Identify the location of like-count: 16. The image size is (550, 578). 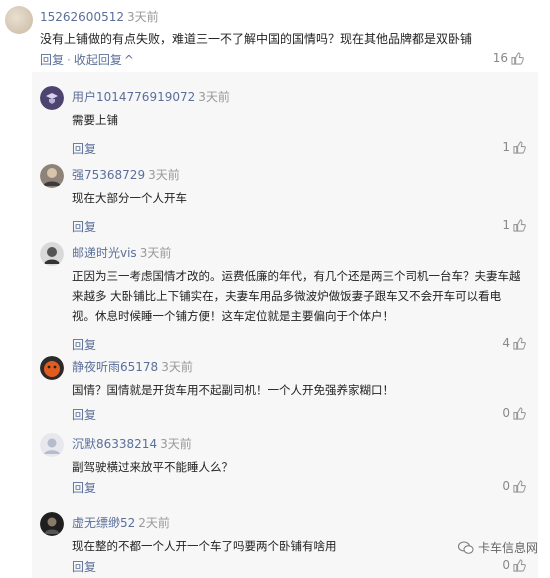
(500, 58).